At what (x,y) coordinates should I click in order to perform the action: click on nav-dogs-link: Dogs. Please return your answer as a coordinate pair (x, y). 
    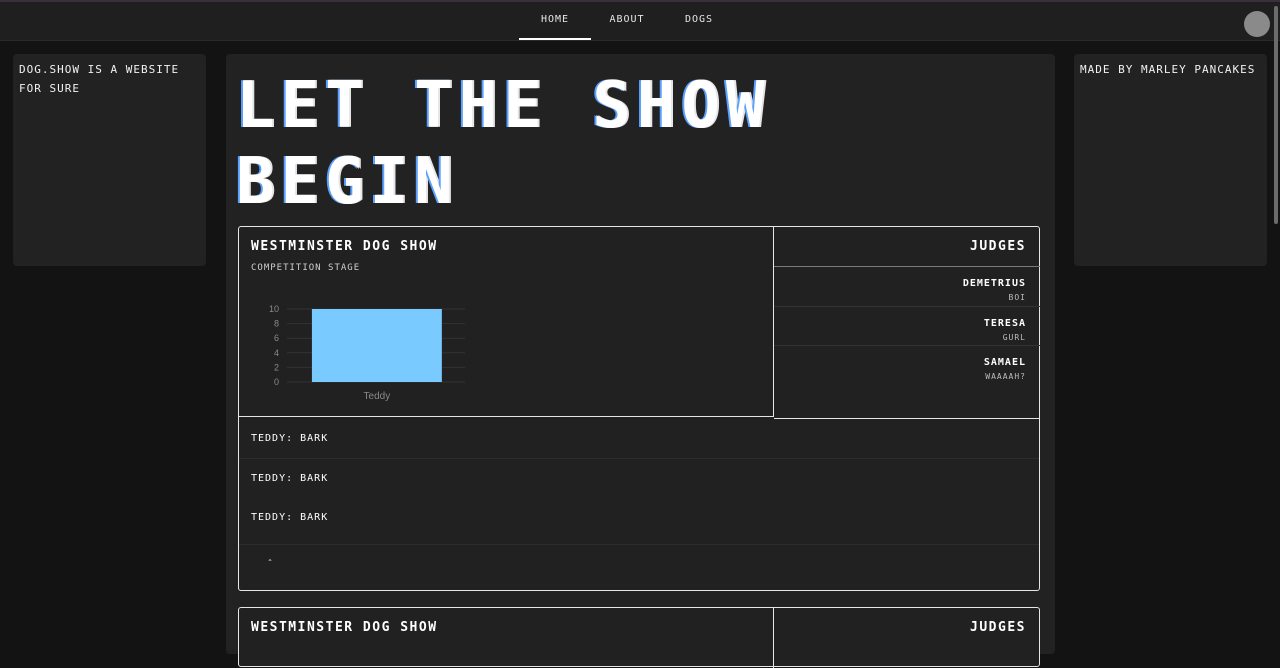
    Looking at the image, I should click on (699, 21).